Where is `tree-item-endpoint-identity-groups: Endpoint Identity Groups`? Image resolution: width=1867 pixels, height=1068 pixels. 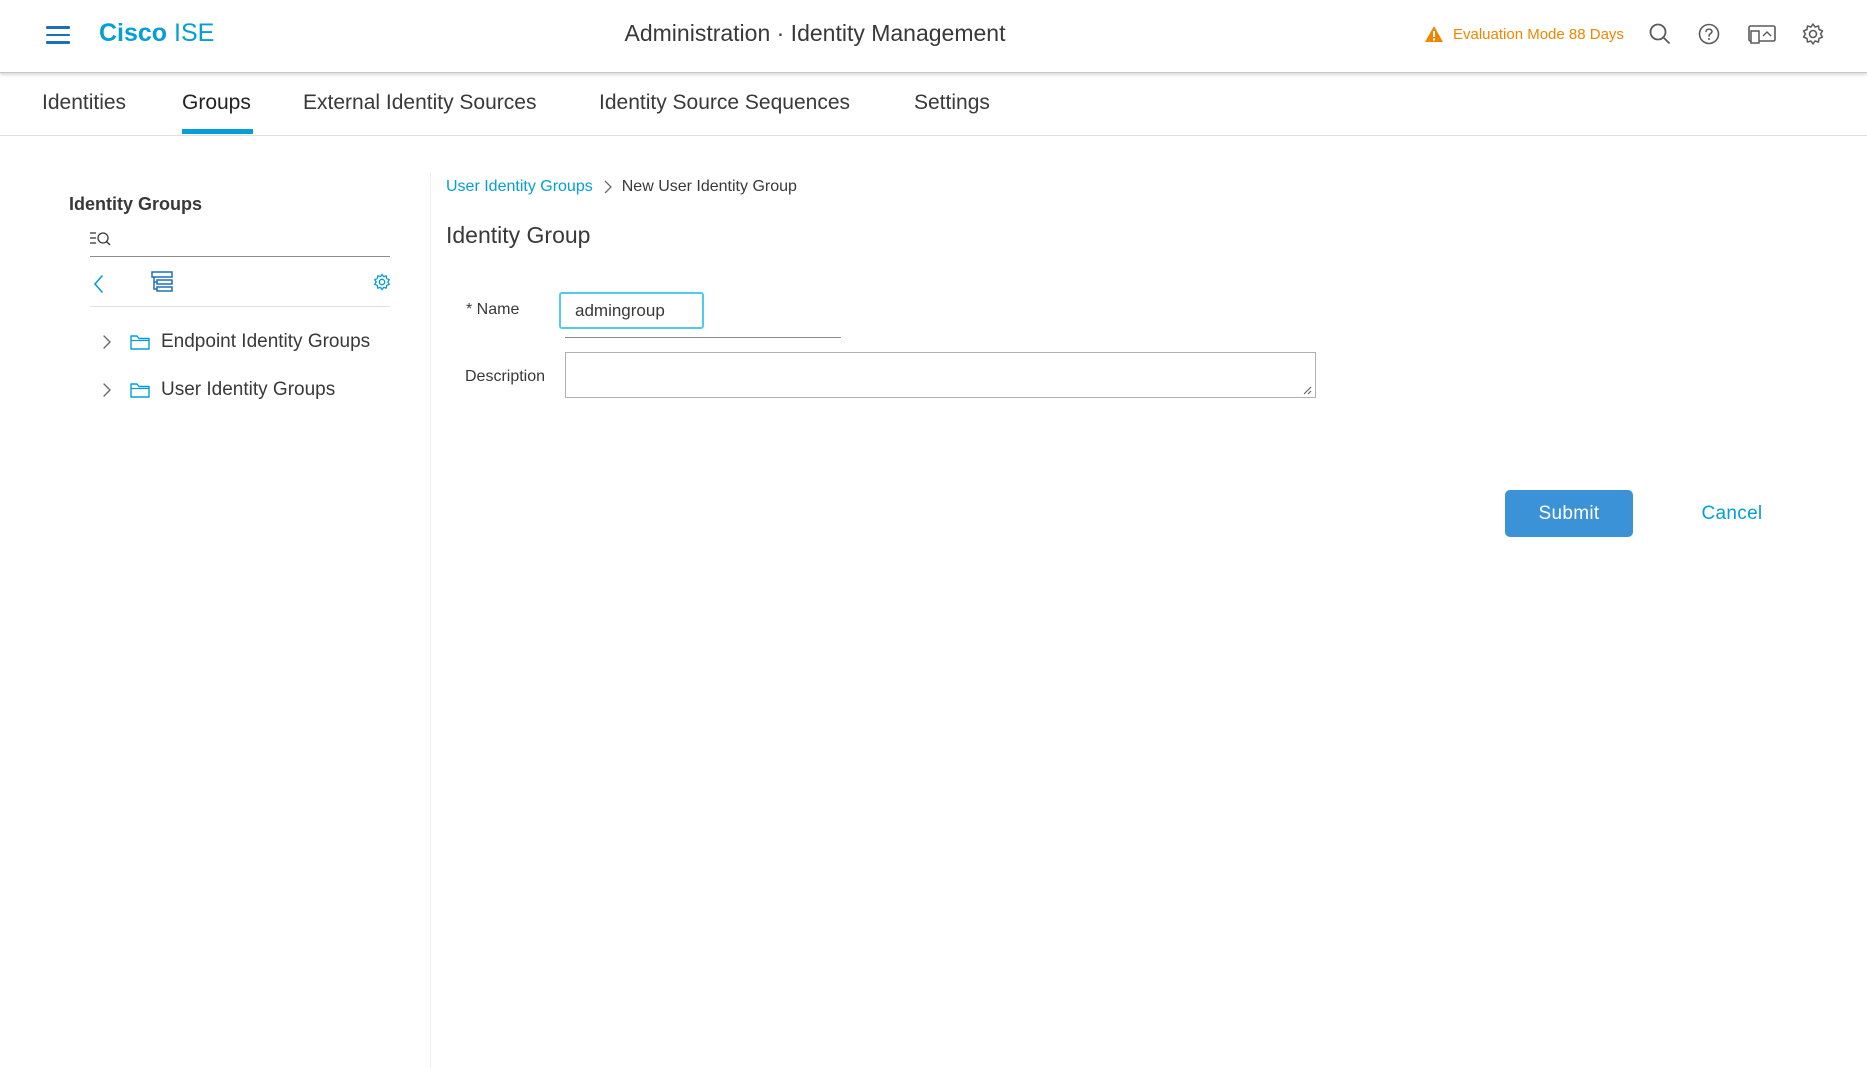 tree-item-endpoint-identity-groups: Endpoint Identity Groups is located at coordinates (234, 342).